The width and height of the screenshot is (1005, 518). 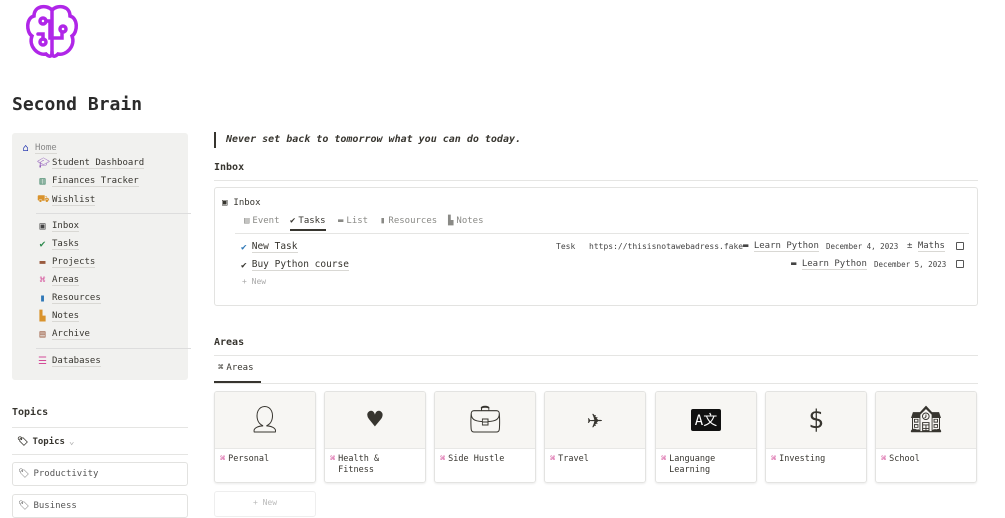 I want to click on areas-heading: Areas, so click(x=229, y=342).